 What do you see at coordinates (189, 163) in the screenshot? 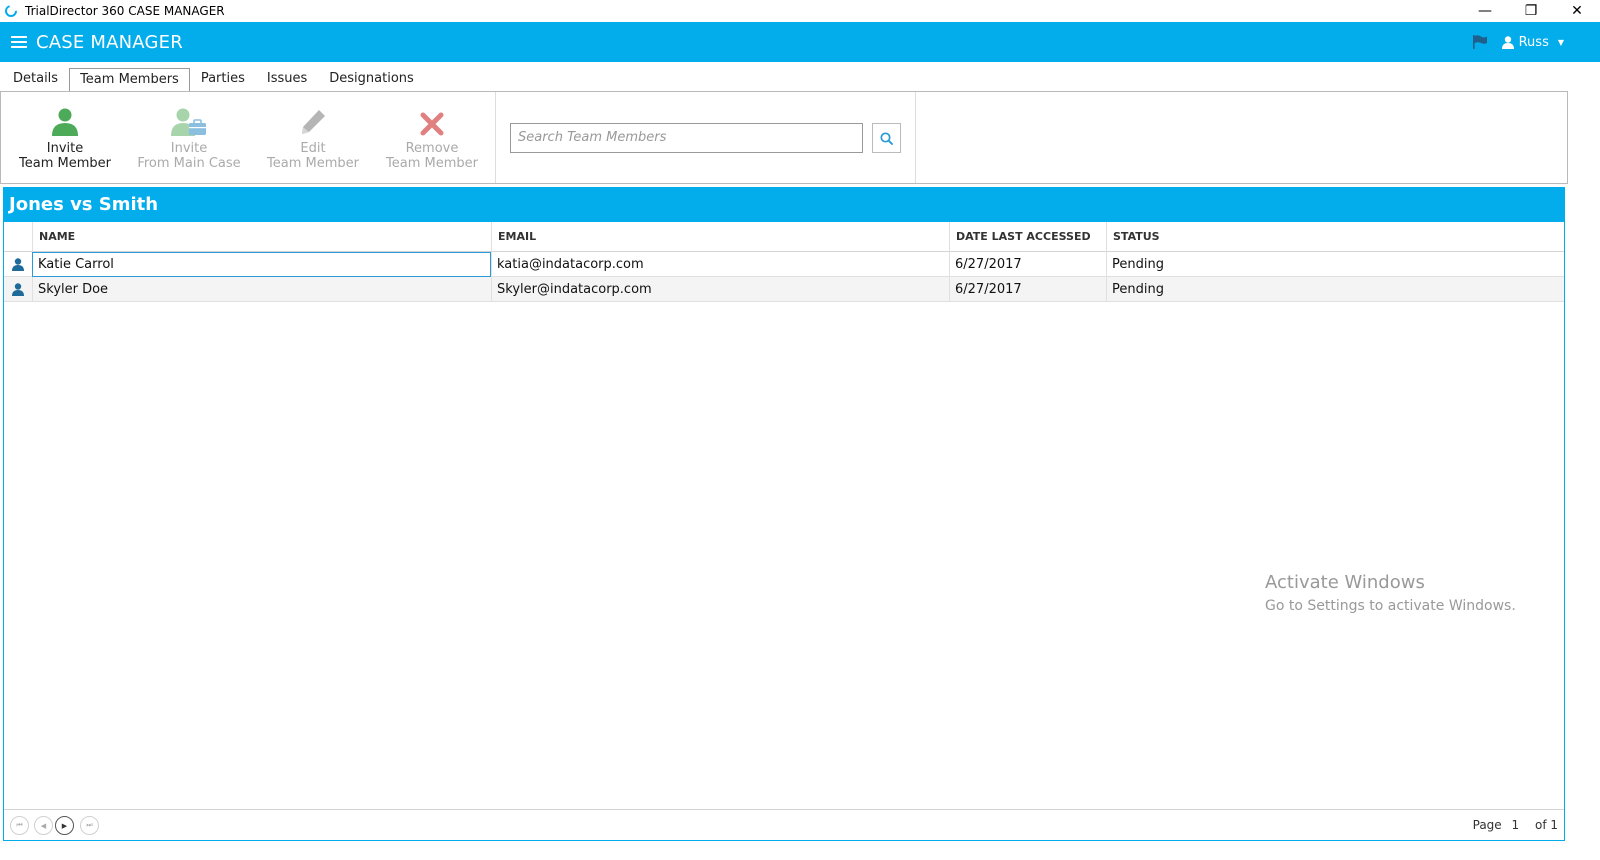
I see `invite-main-label-line2: From Main Case` at bounding box center [189, 163].